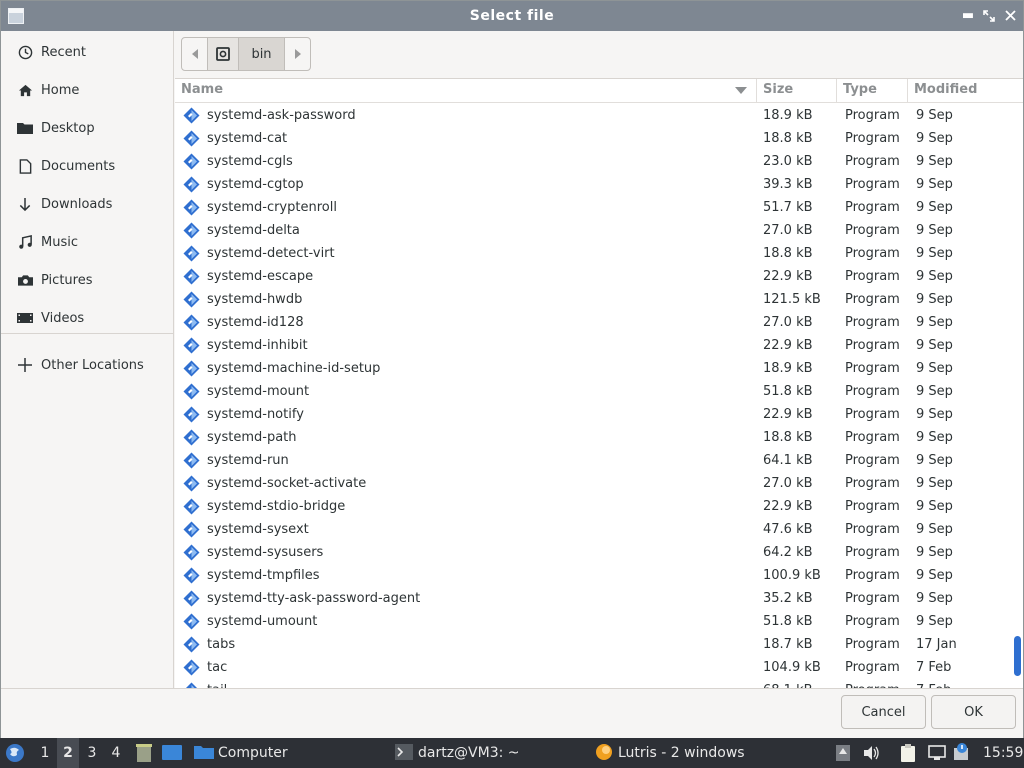 This screenshot has width=1024, height=768. I want to click on trash-icon, so click(145, 753).